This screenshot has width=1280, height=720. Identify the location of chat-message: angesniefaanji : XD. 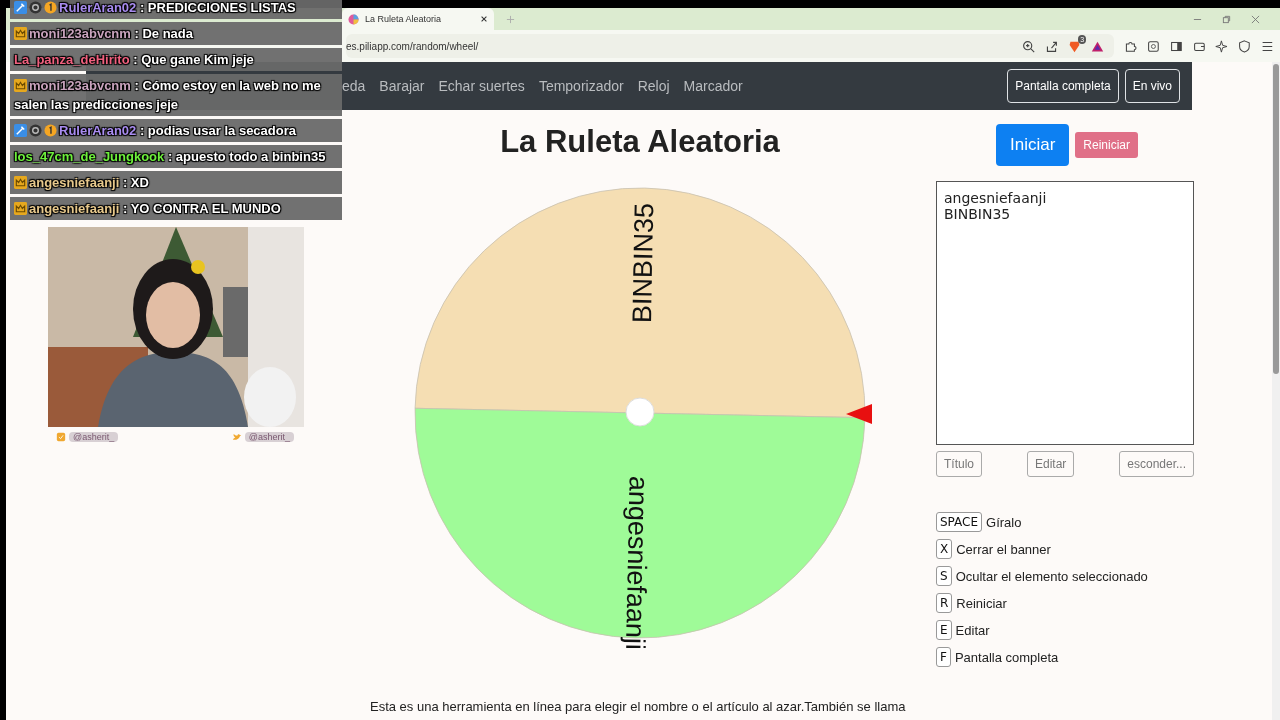
(81, 182).